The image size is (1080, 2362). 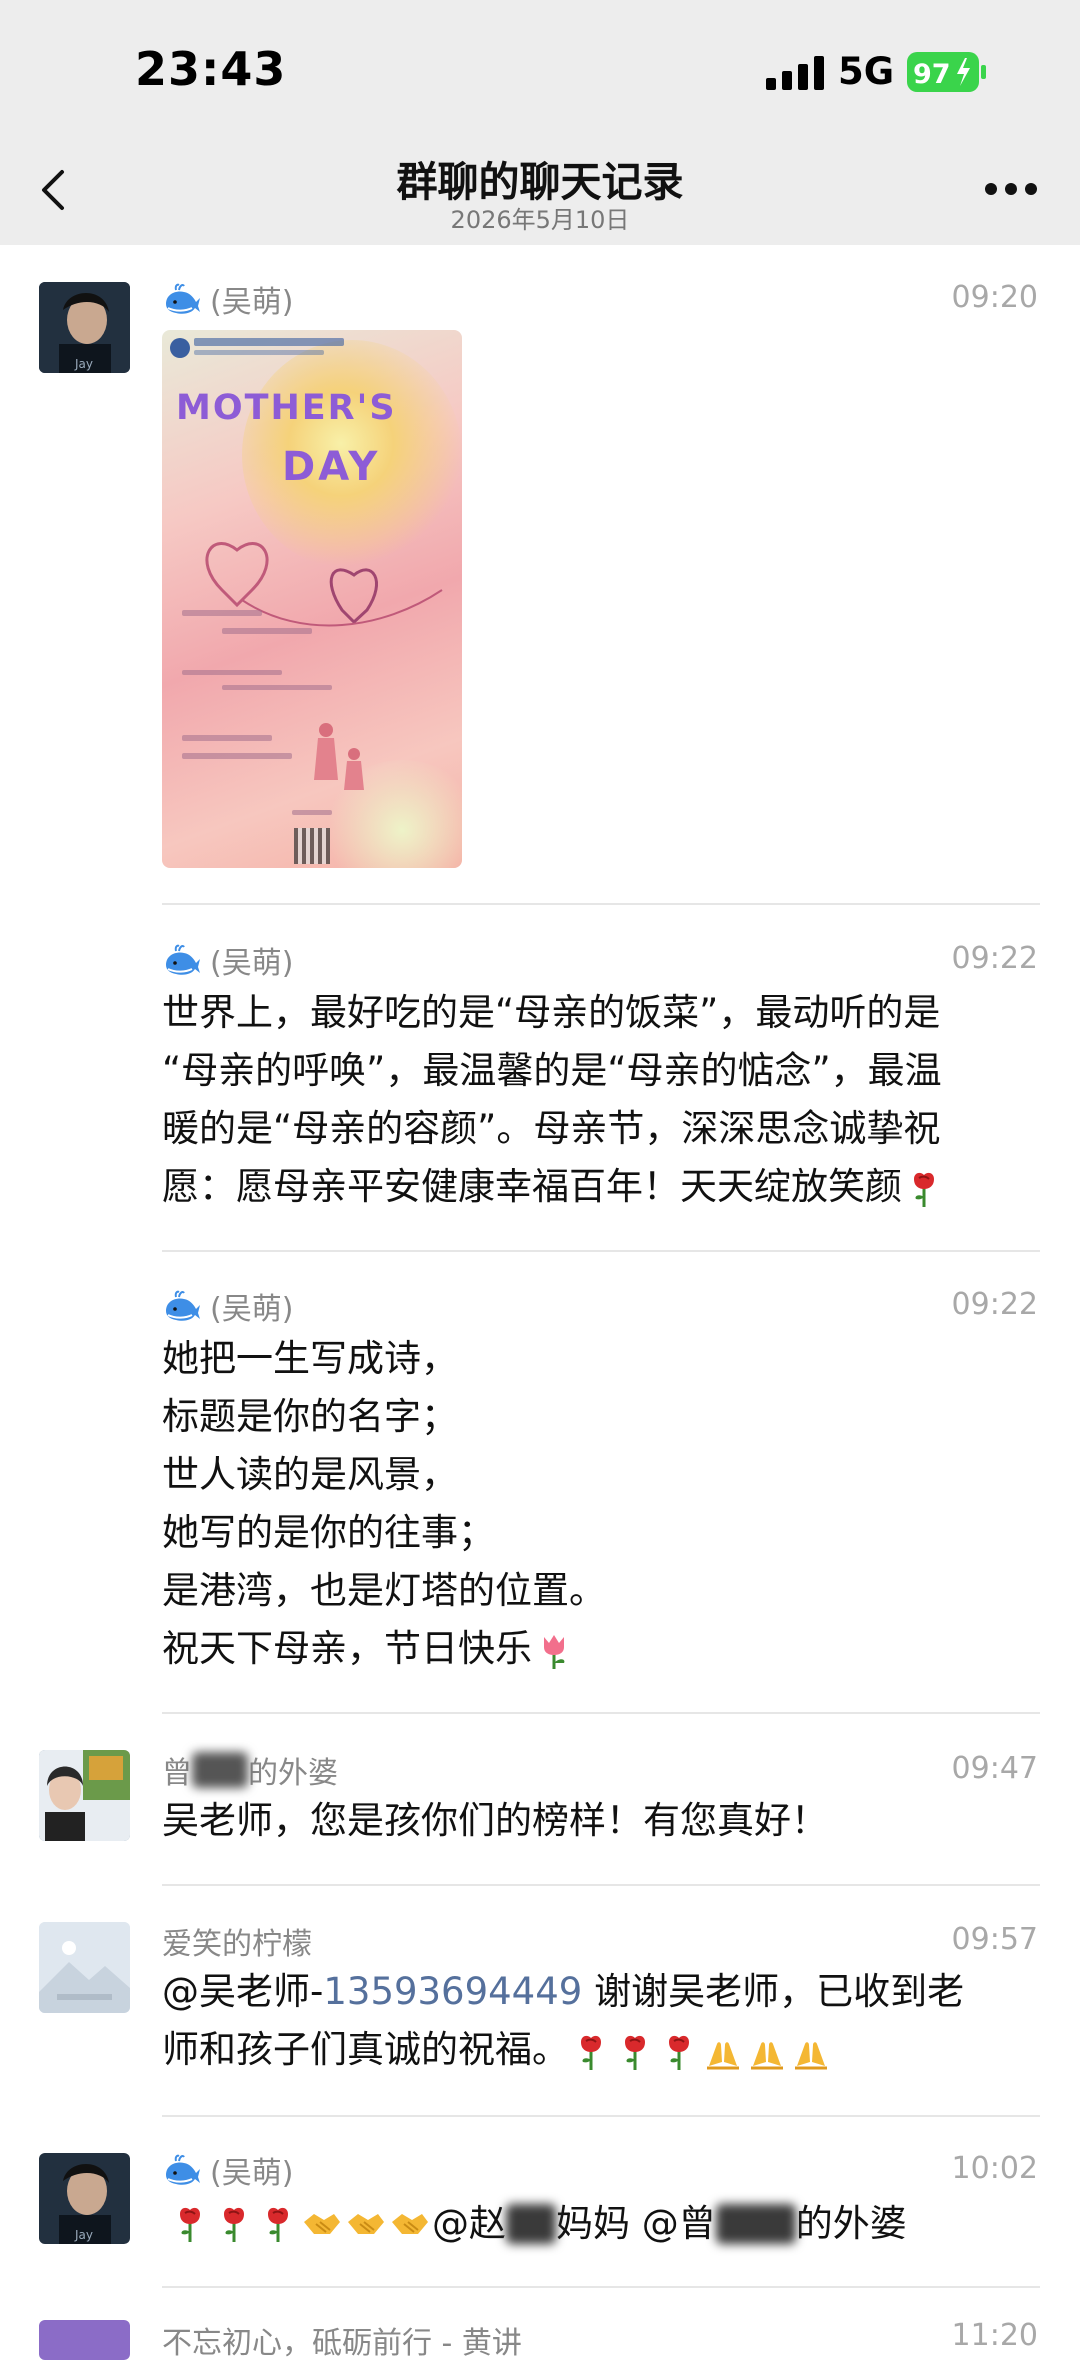 What do you see at coordinates (554, 1651) in the screenshot?
I see `tulip-emoji-icon` at bounding box center [554, 1651].